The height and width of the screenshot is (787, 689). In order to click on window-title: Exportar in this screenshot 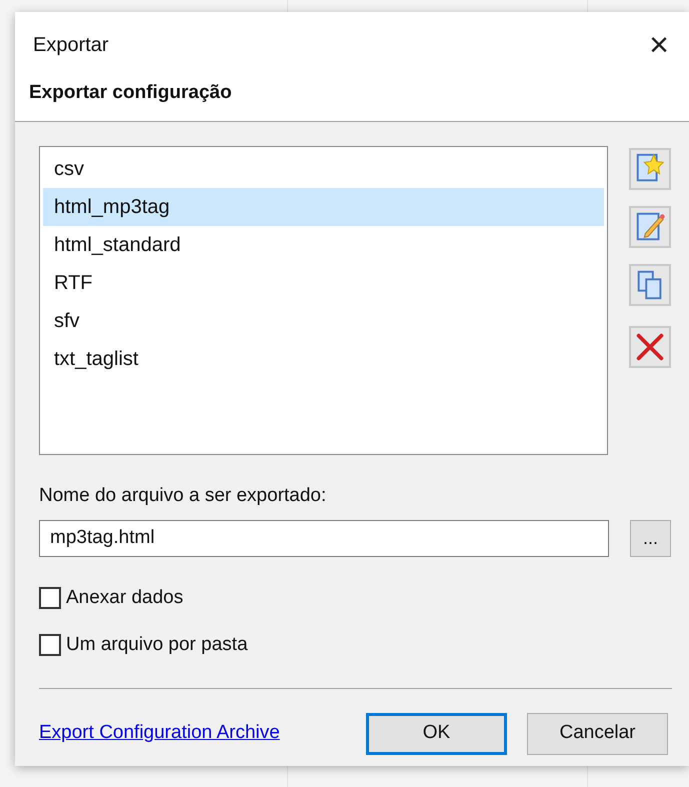, I will do `click(71, 45)`.